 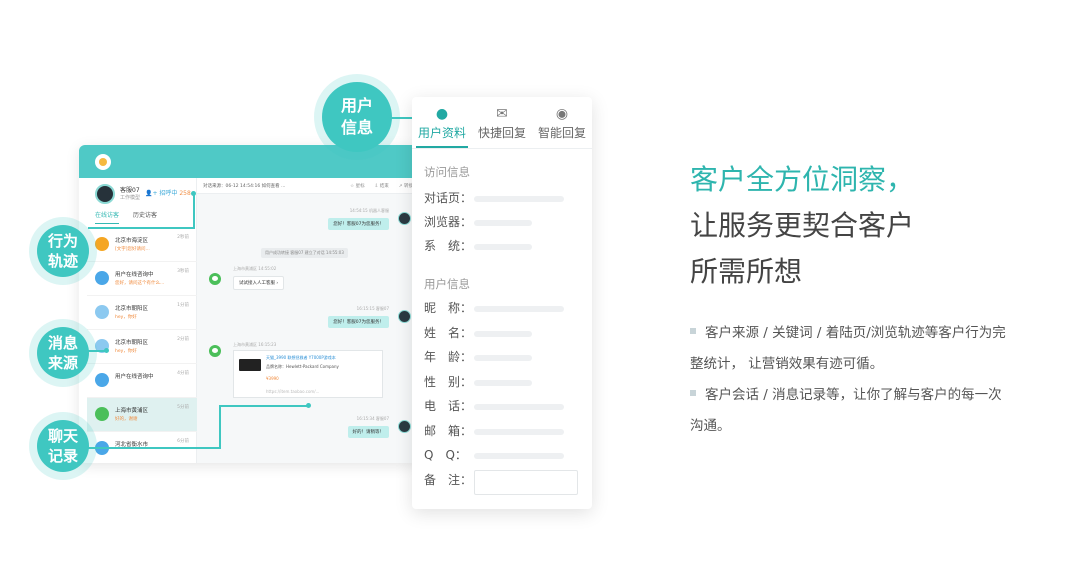 I want to click on bullet-item: 客户来源 / 关键词 / 着陆页/浏览轨迹等客户行为完, so click(x=870, y=333).